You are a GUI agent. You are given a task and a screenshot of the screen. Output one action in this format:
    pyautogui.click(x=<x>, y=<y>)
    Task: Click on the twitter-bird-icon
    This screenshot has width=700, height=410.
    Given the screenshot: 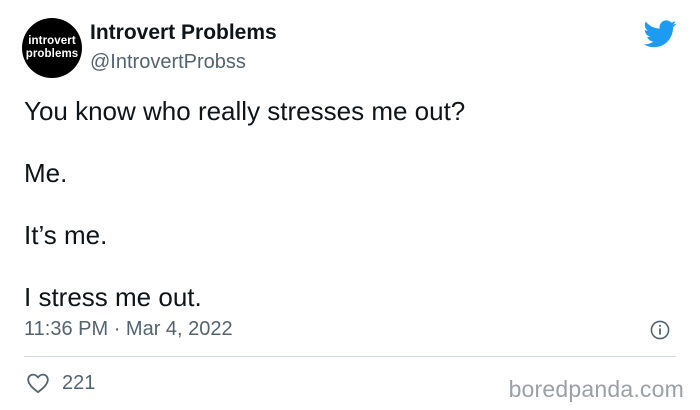 What is the action you would take?
    pyautogui.click(x=660, y=34)
    